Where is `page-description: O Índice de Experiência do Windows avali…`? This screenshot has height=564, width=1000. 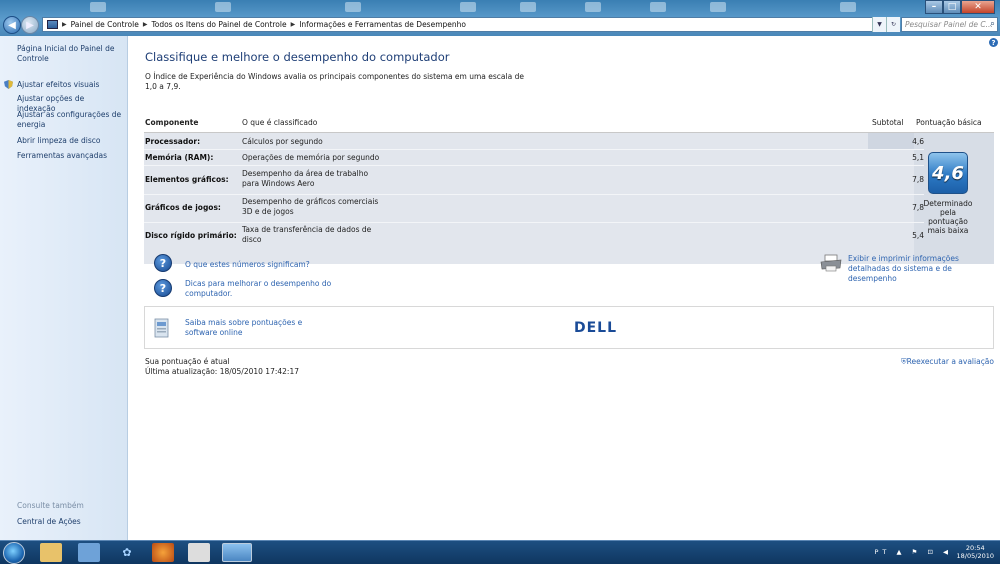
page-description: O Índice de Experiência do Windows avali… is located at coordinates (334, 81).